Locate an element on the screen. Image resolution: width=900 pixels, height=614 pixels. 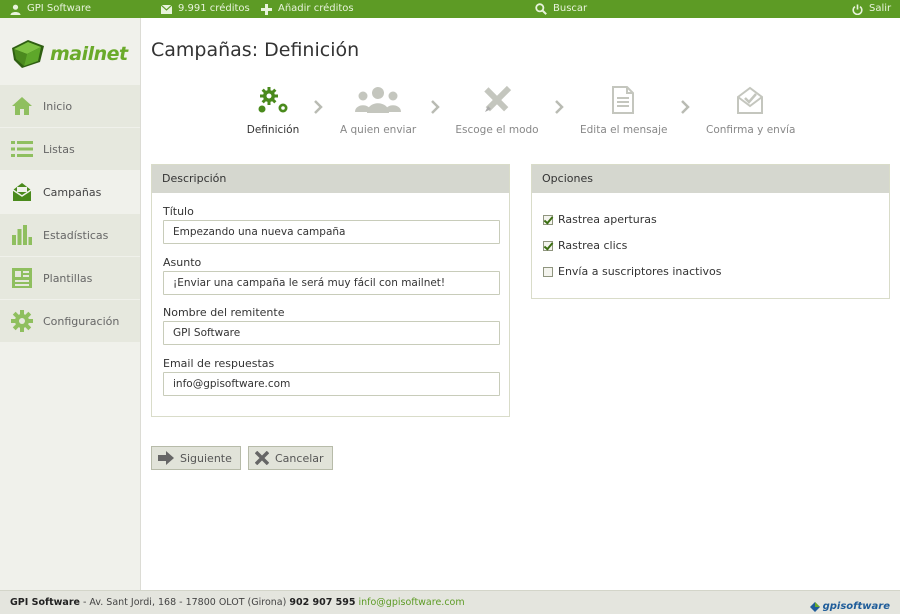
sidebar-item-label: Listas is located at coordinates (59, 149).